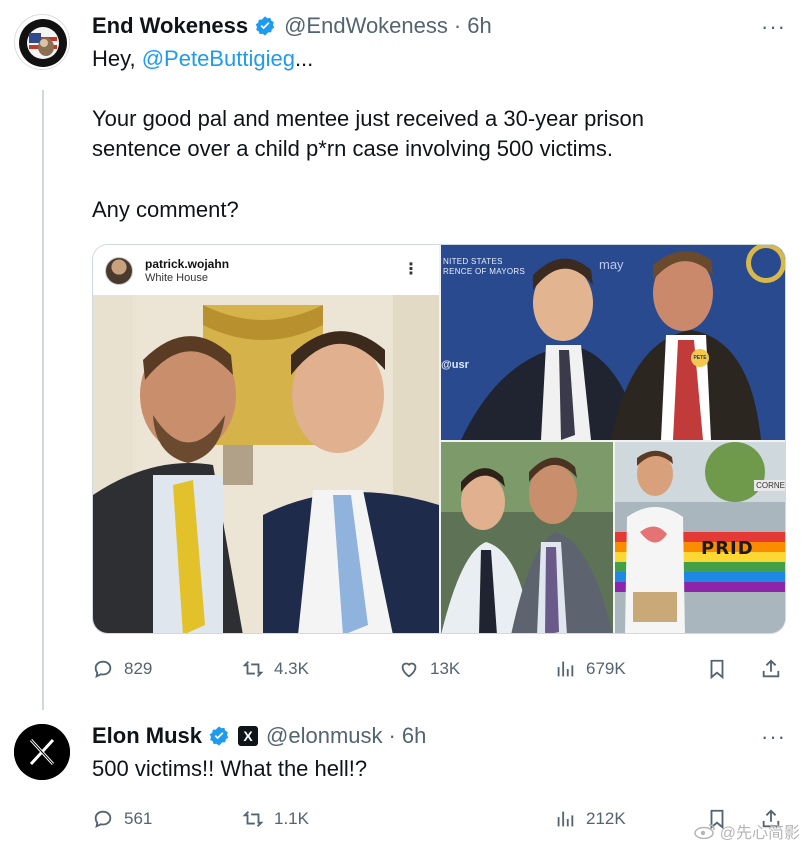 The height and width of the screenshot is (851, 808). I want to click on tweet-text-line: 500 victims!! What the hell!?, so click(230, 768).